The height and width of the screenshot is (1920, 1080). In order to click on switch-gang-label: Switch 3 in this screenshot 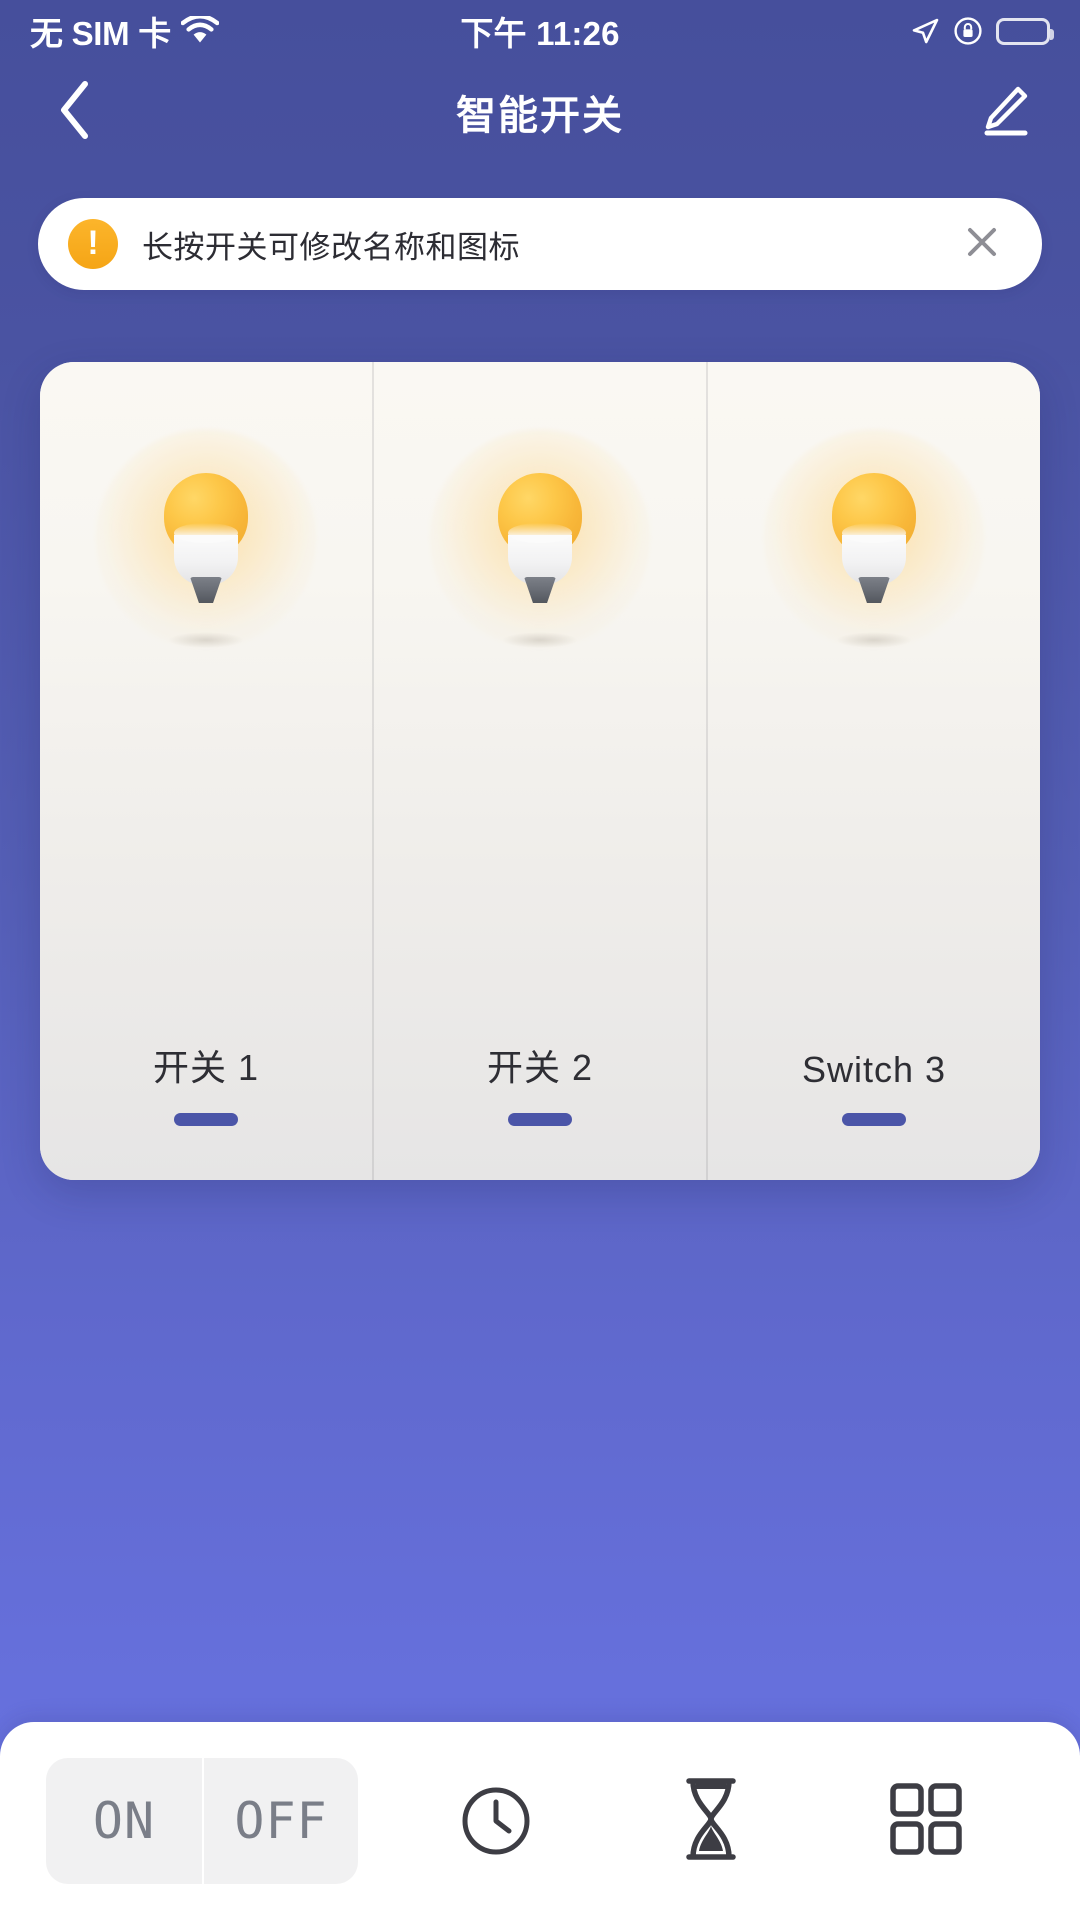, I will do `click(874, 1069)`.